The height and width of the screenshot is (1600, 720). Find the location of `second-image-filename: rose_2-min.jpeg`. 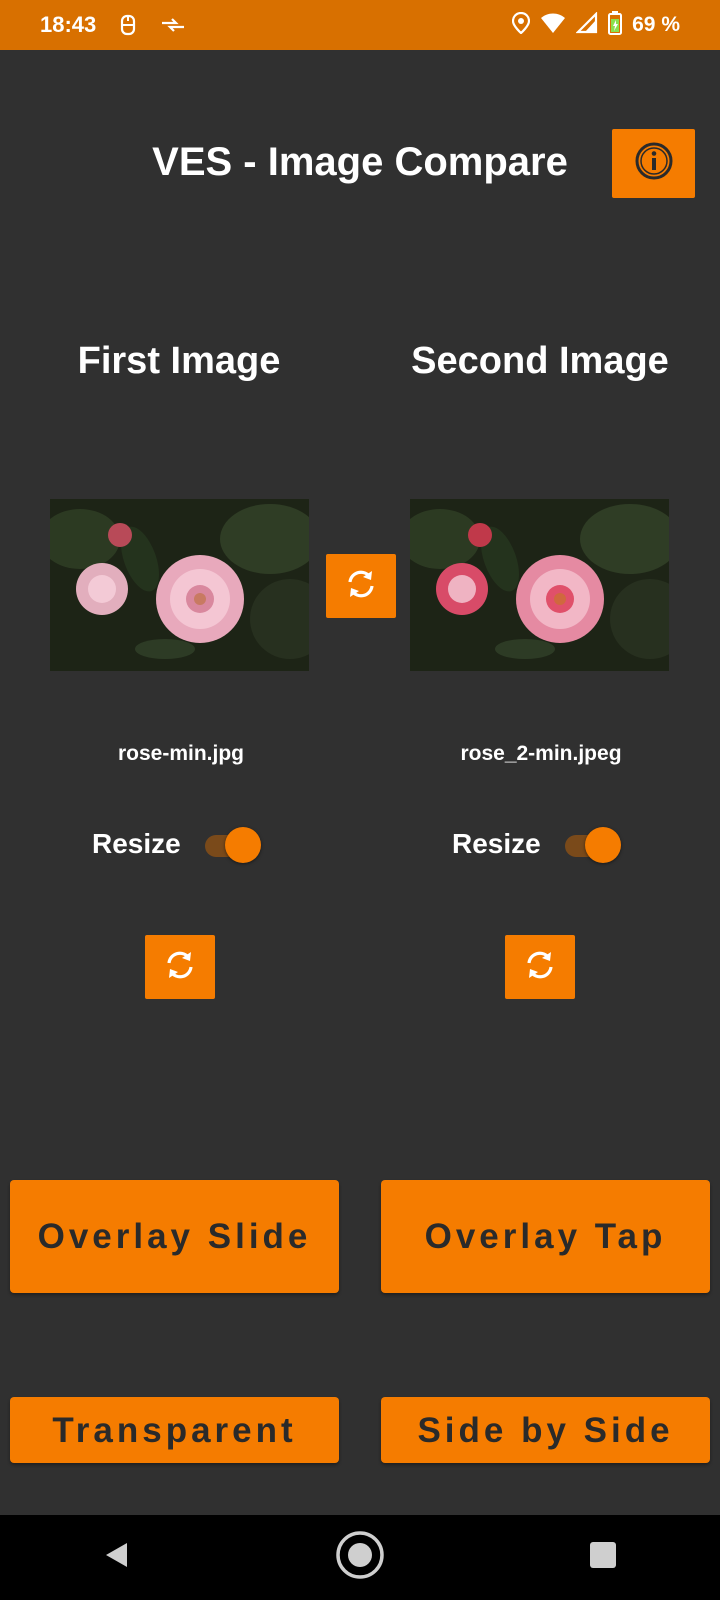

second-image-filename: rose_2-min.jpeg is located at coordinates (541, 753).